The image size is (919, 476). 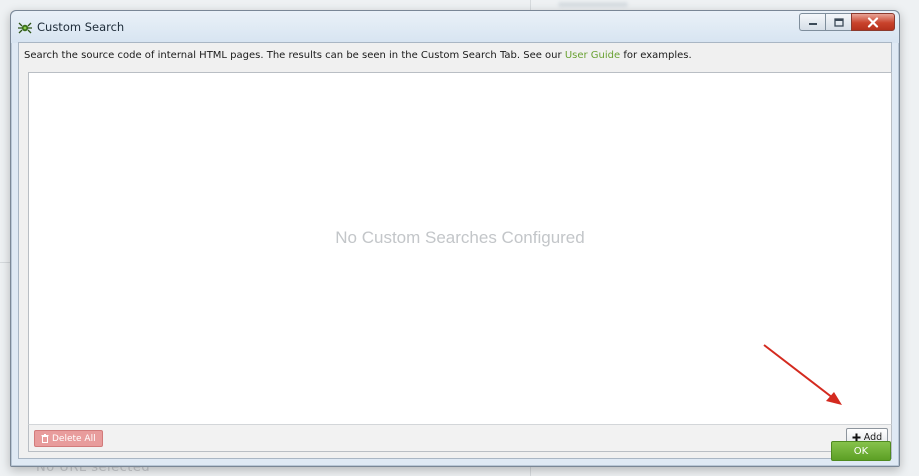 What do you see at coordinates (74, 438) in the screenshot?
I see `delete-all-label: Delete All` at bounding box center [74, 438].